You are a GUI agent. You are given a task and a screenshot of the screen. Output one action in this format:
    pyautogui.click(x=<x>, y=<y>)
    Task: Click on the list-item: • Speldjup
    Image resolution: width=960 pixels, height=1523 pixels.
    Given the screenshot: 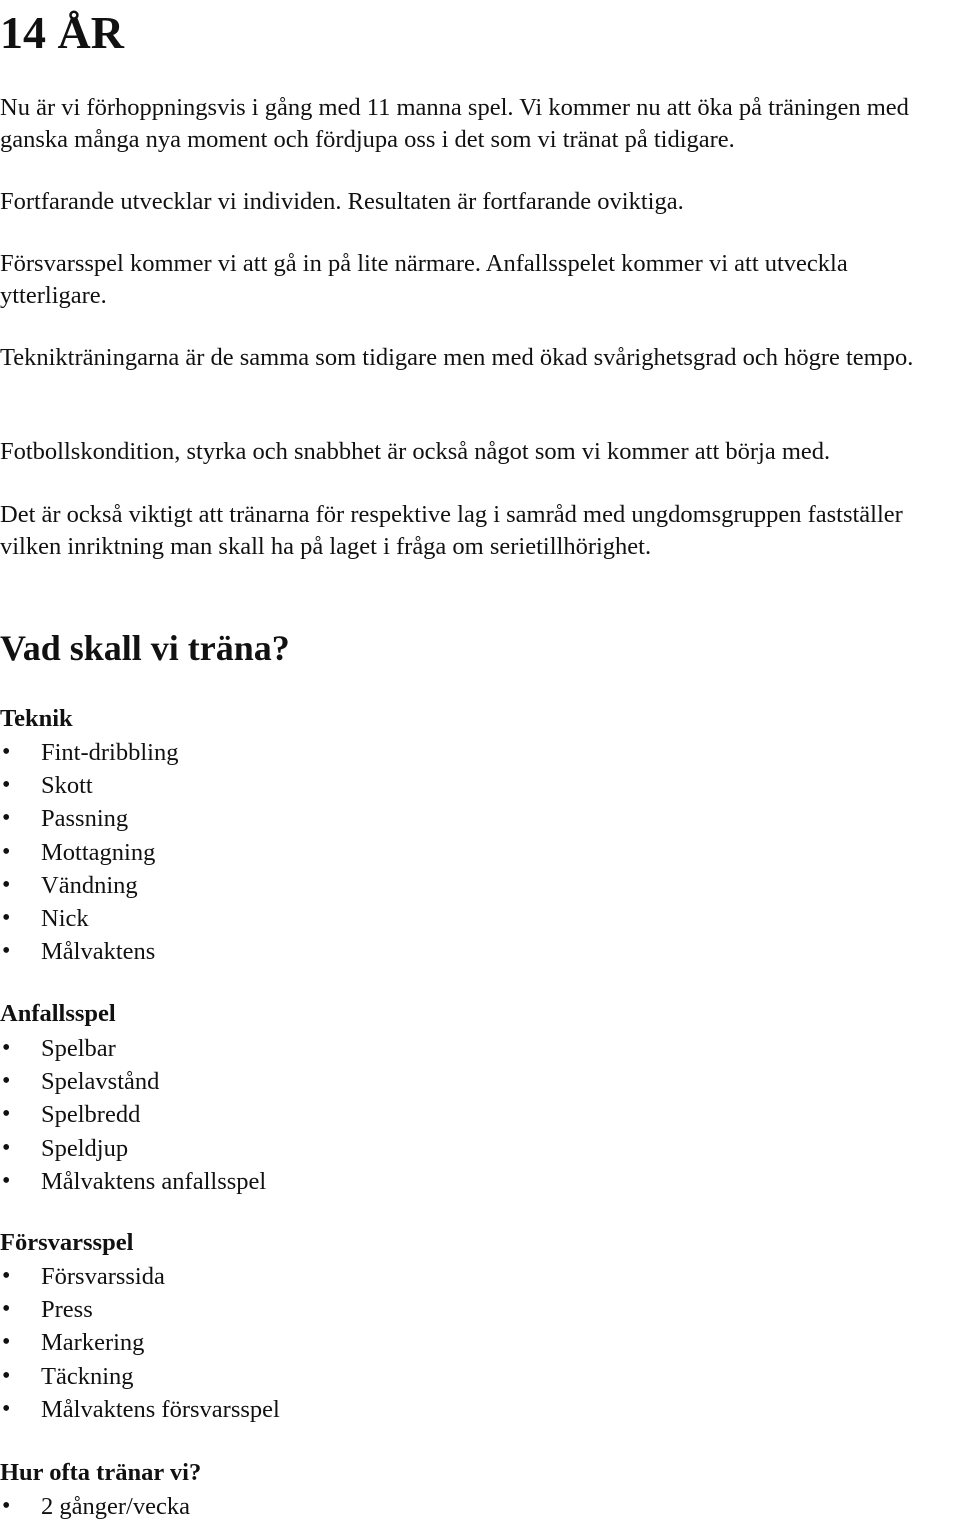 What is the action you would take?
    pyautogui.click(x=200, y=1148)
    